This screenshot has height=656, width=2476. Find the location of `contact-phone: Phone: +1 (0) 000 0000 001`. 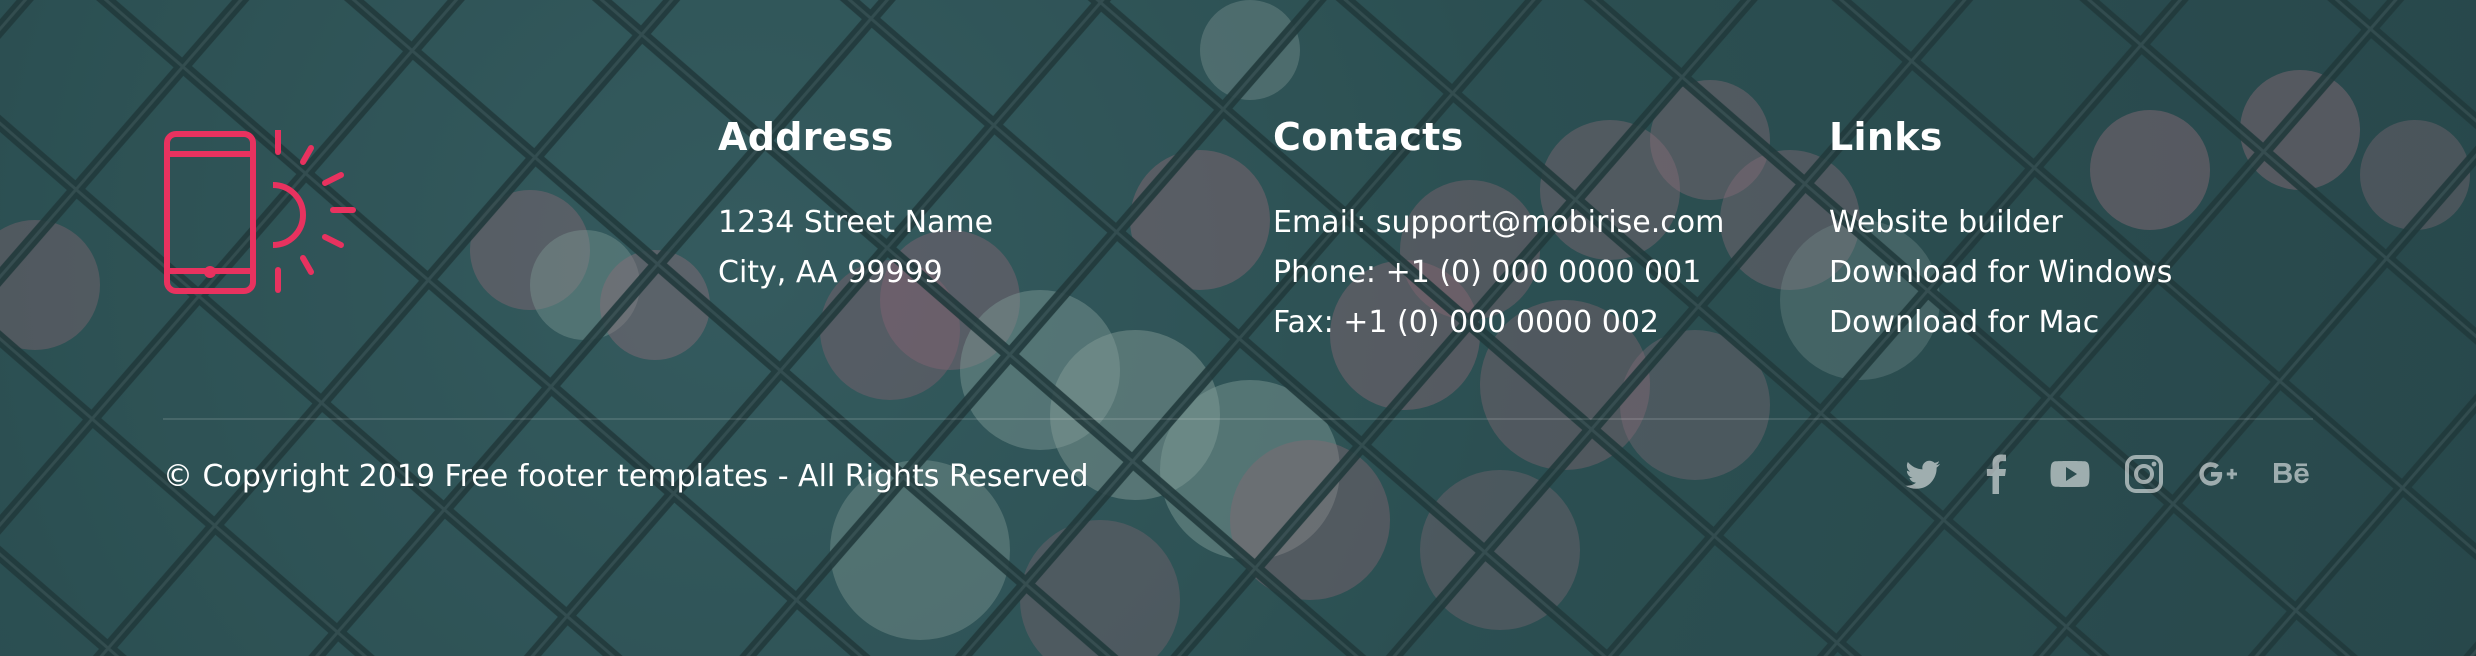

contact-phone: Phone: +1 (0) 000 0000 001 is located at coordinates (1487, 272).